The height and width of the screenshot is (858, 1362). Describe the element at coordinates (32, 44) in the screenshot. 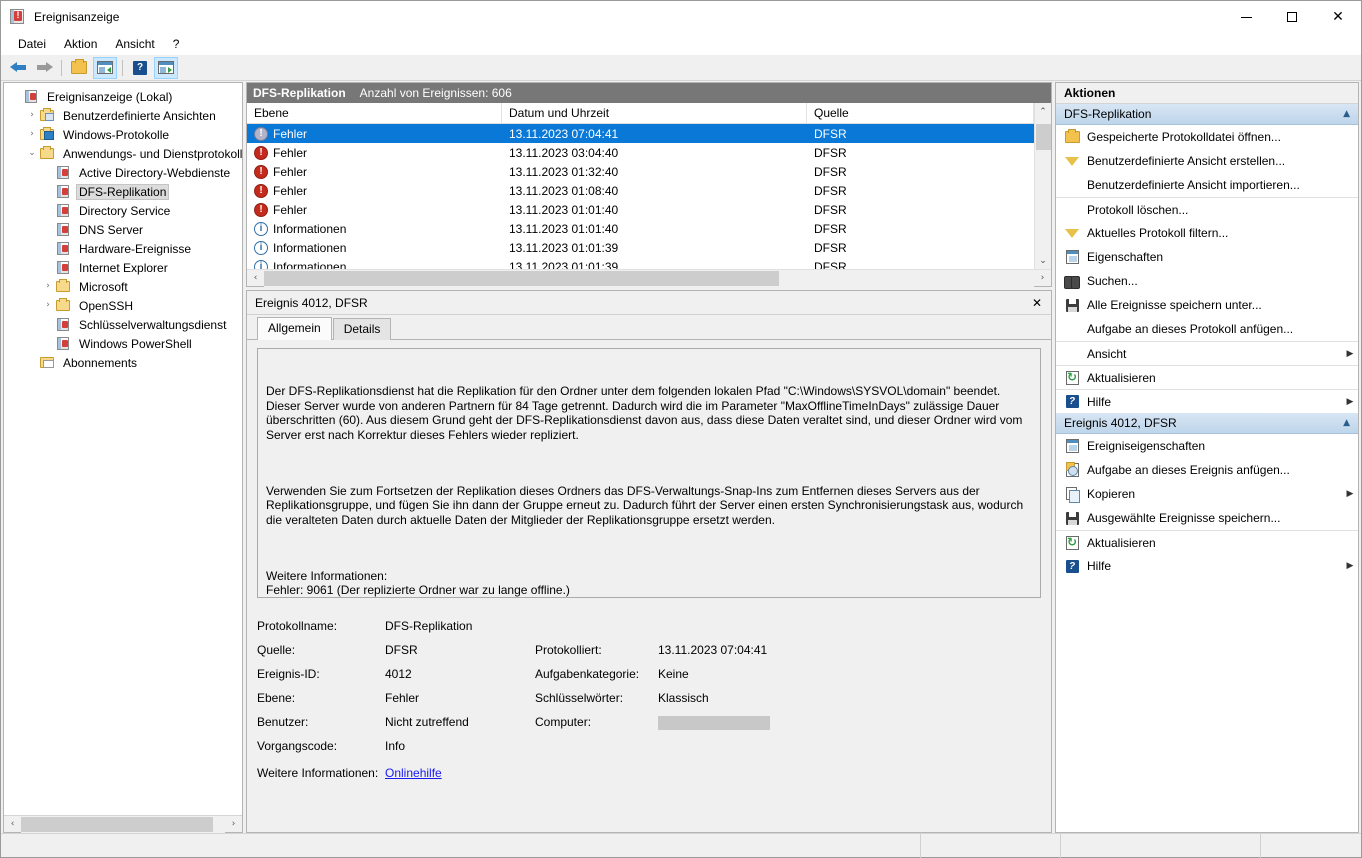

I see `menu-item-datei: Datei` at that location.